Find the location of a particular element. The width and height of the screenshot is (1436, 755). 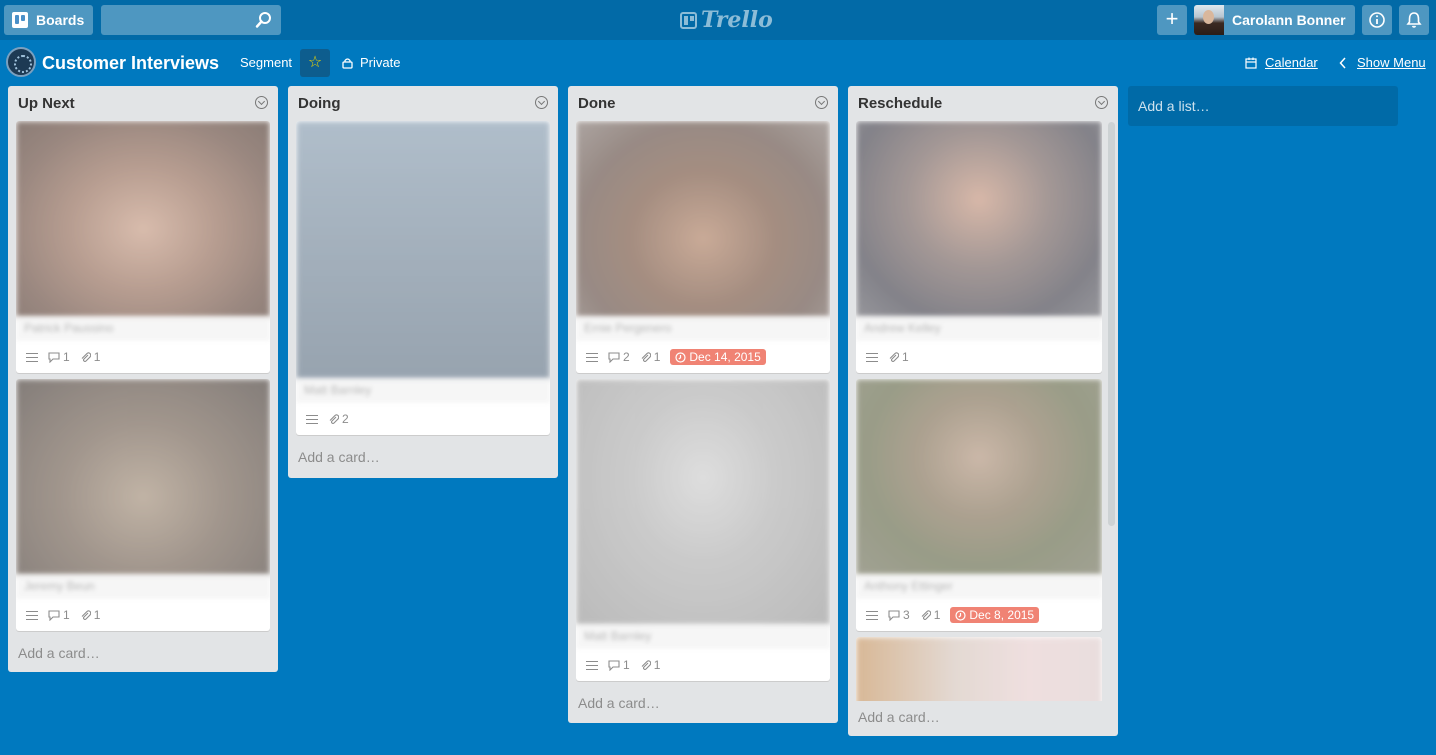

boards-icon is located at coordinates (20, 20).